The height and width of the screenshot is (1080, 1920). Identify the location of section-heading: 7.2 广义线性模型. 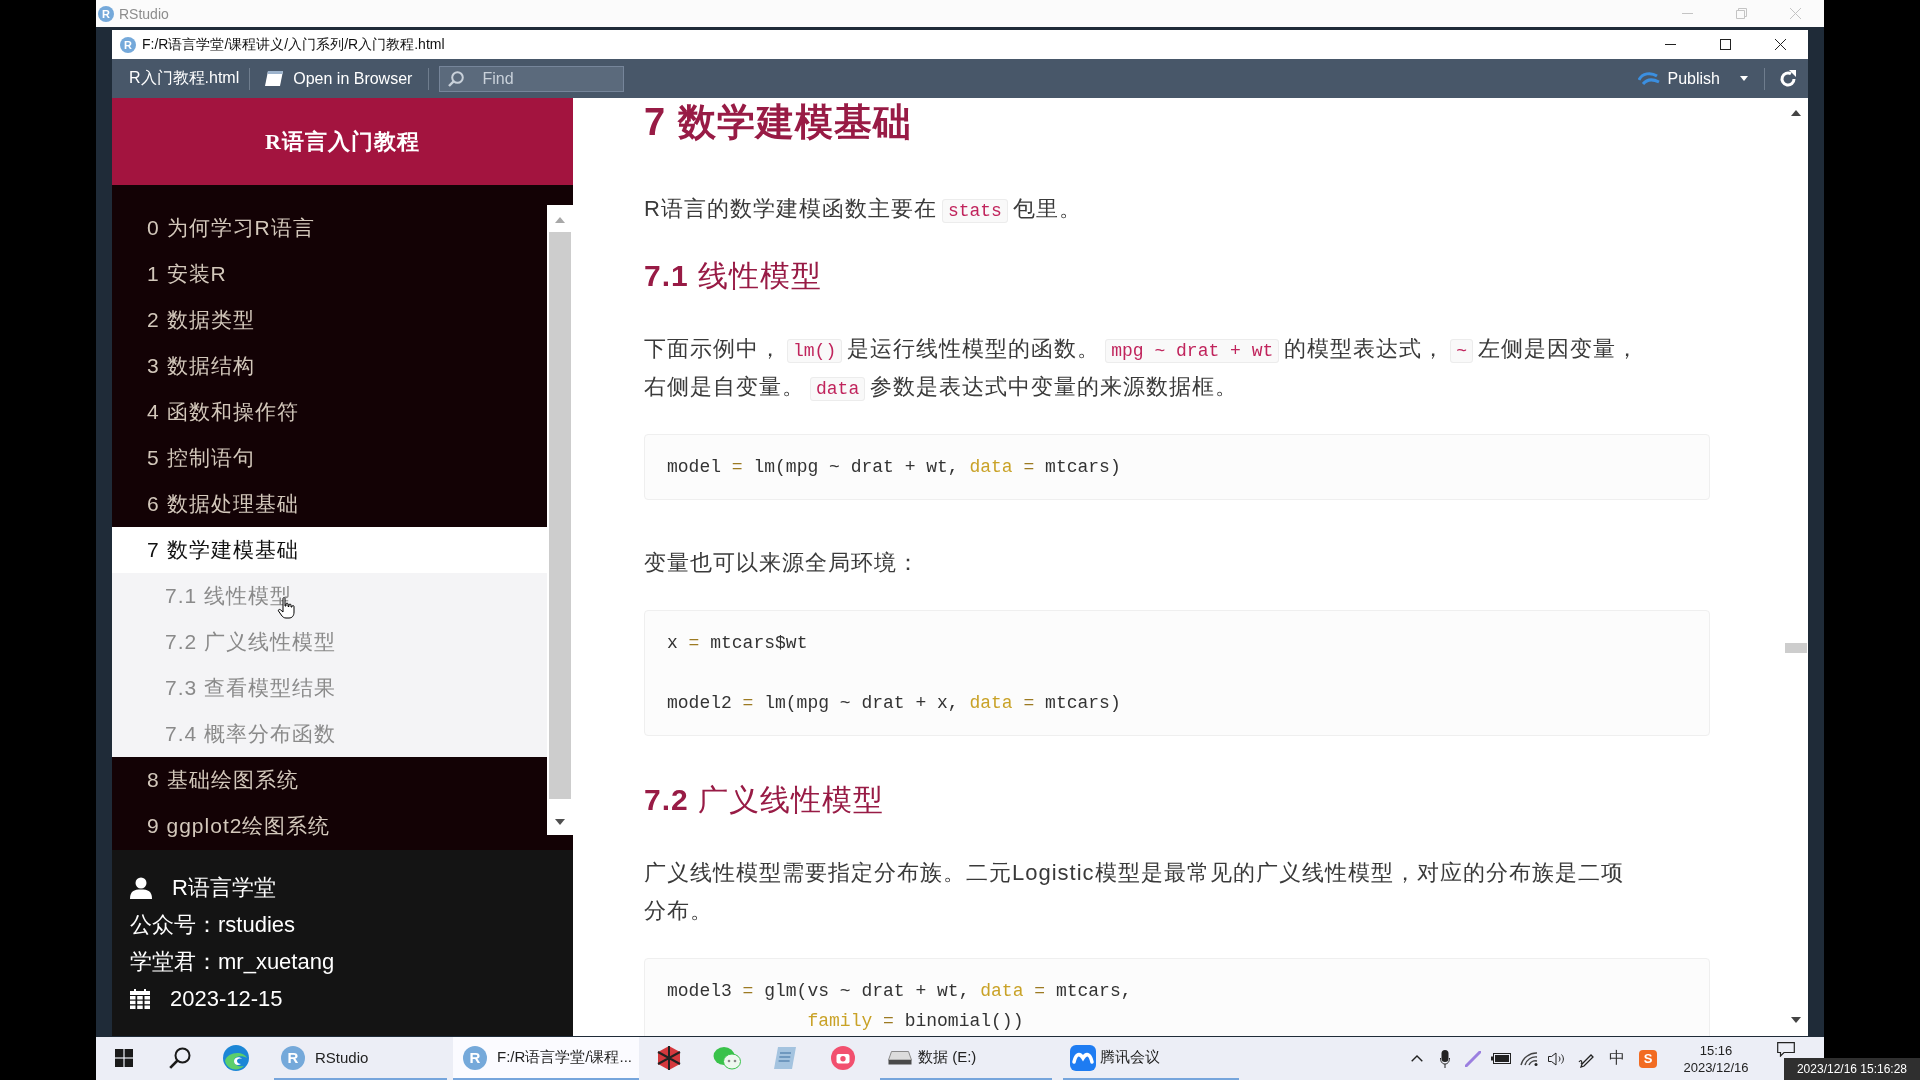
(765, 800).